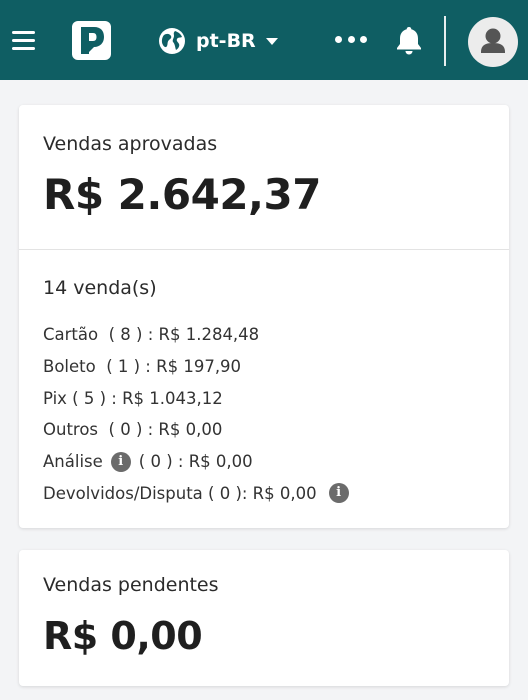  What do you see at coordinates (409, 40) in the screenshot?
I see `bell-icon` at bounding box center [409, 40].